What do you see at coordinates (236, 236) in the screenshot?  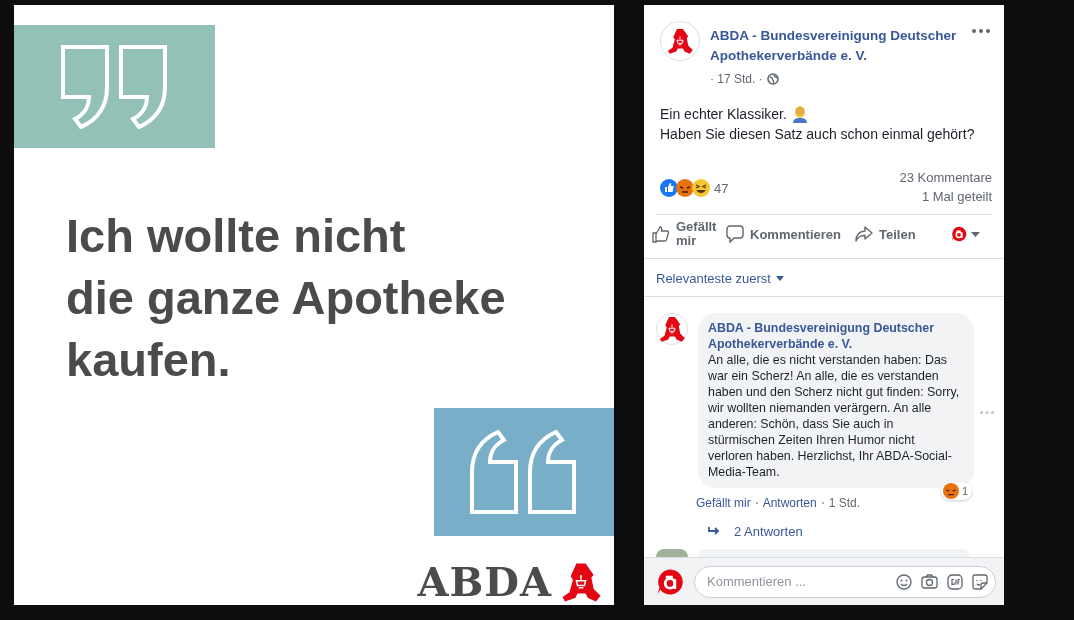 I see `quote-line: Ich wollte nicht` at bounding box center [236, 236].